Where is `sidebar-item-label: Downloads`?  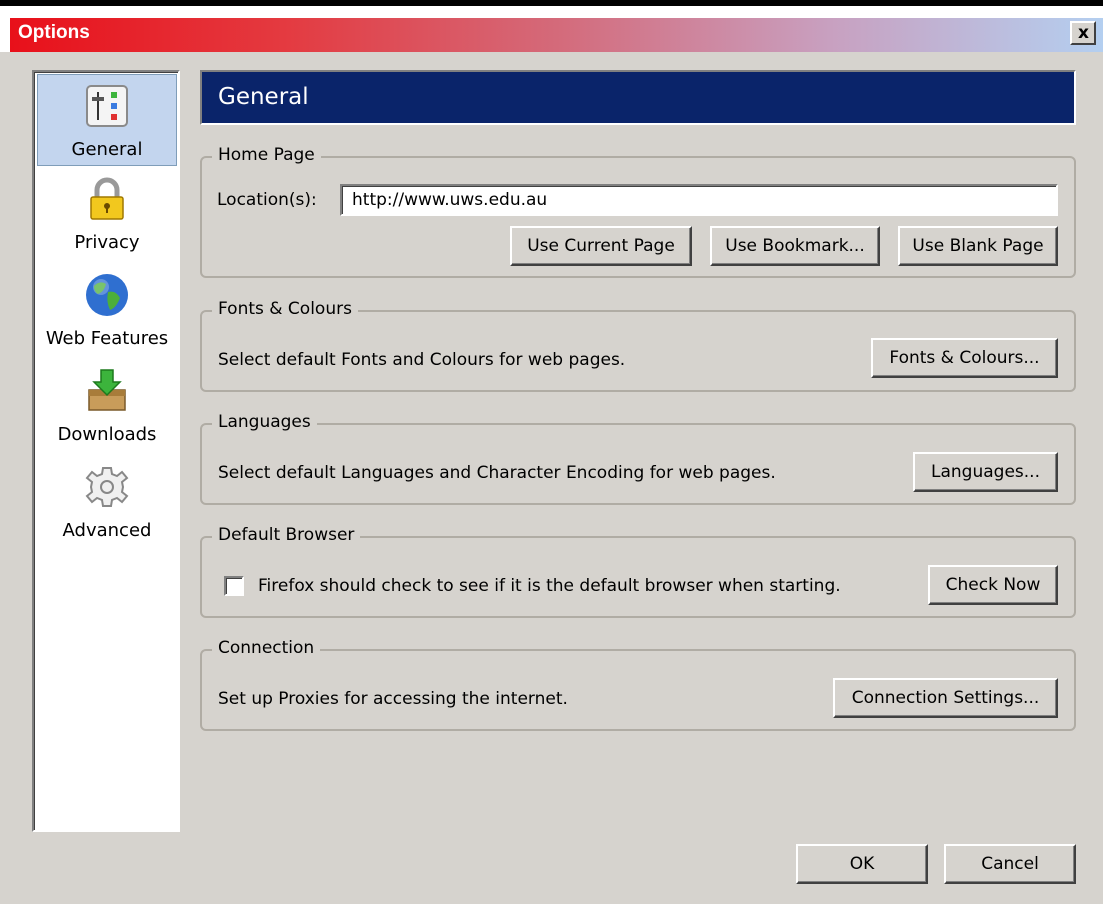 sidebar-item-label: Downloads is located at coordinates (107, 434).